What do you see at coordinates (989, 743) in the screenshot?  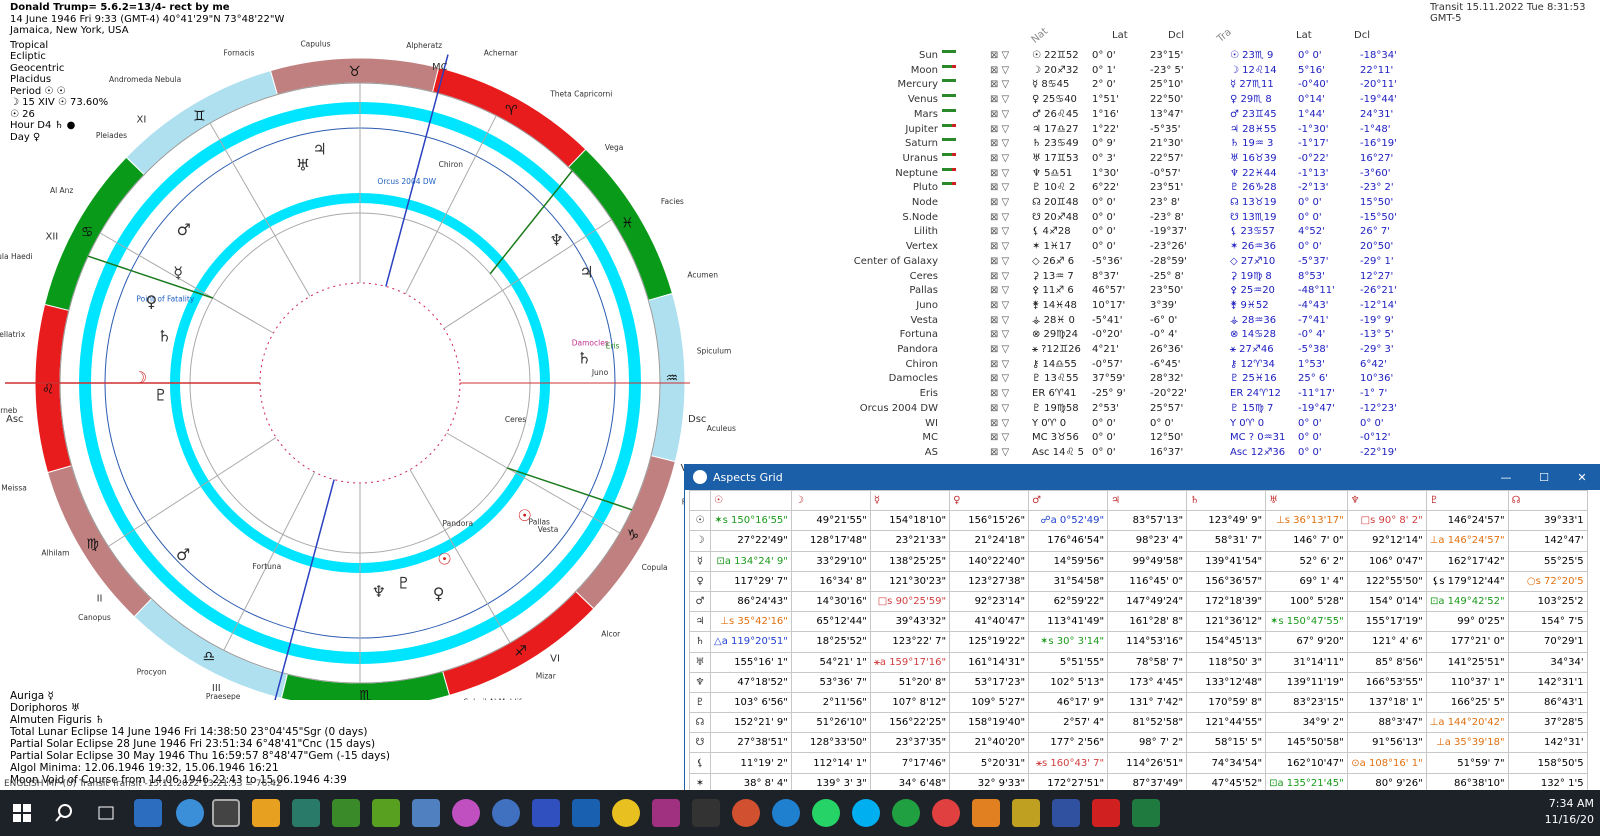 I see `aspect-cell: 21°40'20"` at bounding box center [989, 743].